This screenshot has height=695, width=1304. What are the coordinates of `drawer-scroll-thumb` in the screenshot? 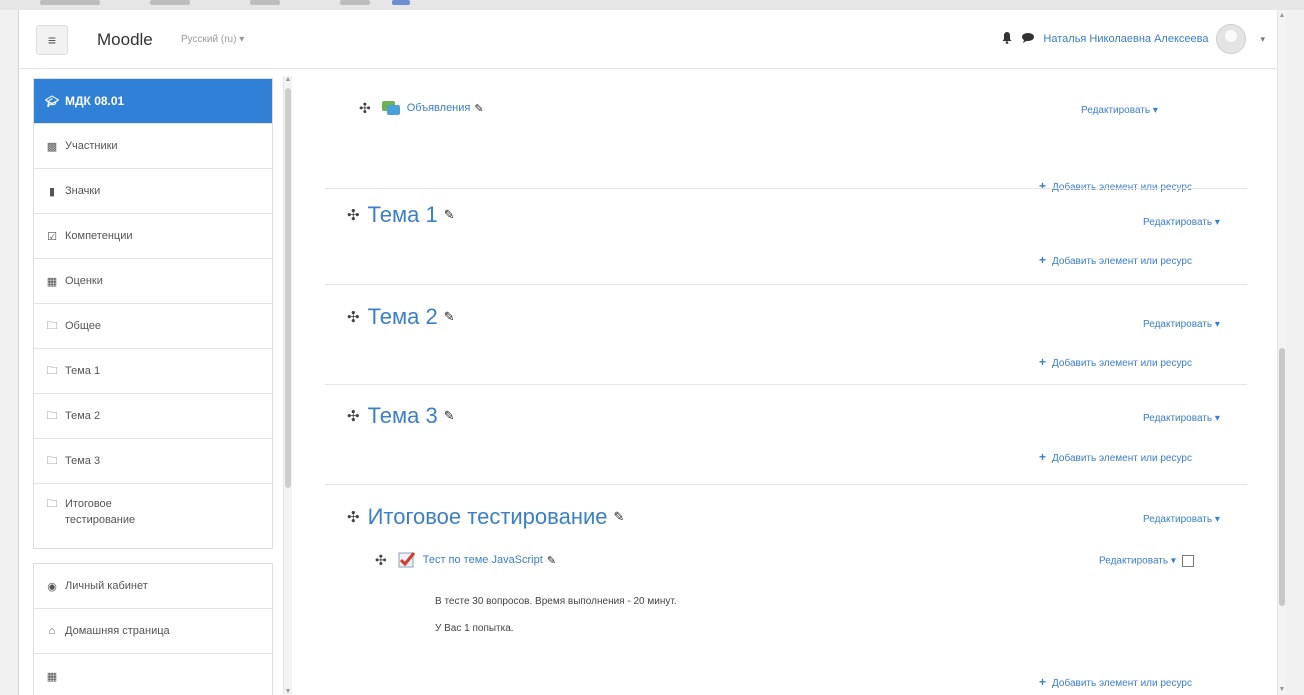 It's located at (288, 288).